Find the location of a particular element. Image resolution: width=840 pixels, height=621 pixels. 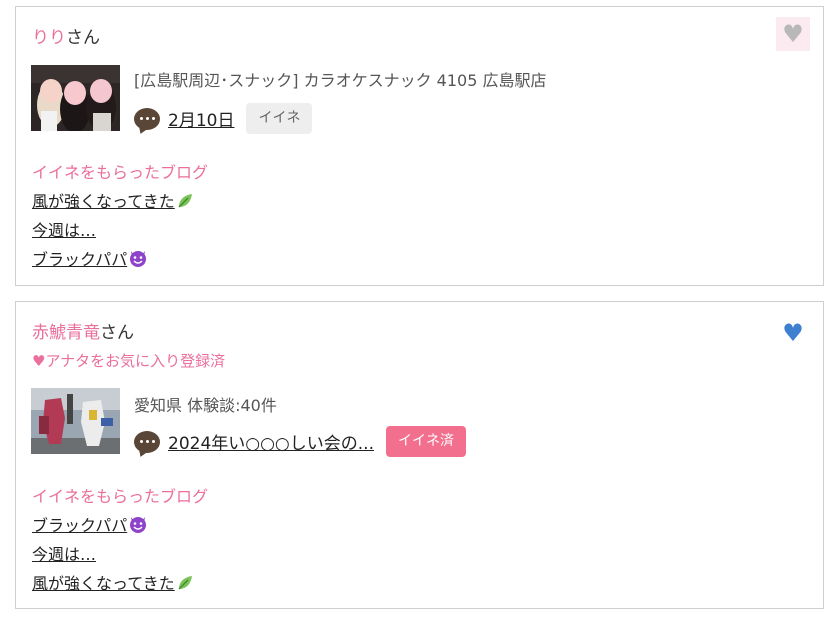

comment-link: 2月10日 is located at coordinates (201, 118).